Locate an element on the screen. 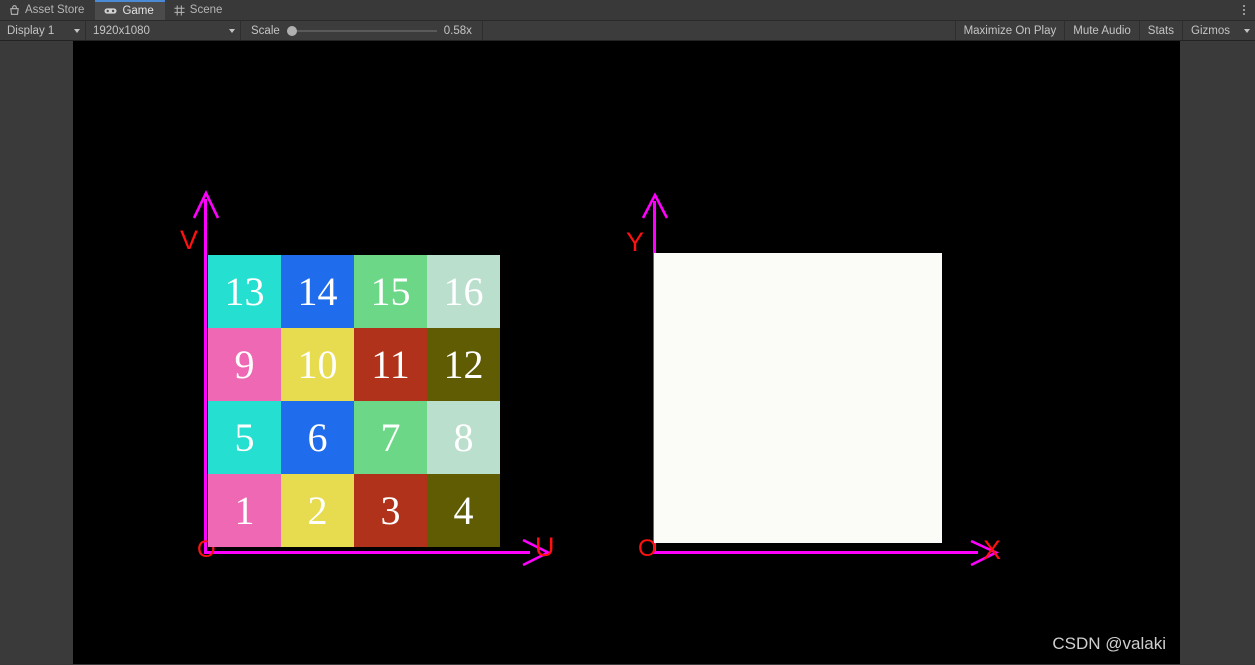 The width and height of the screenshot is (1255, 665). uv-tile: 14 is located at coordinates (317, 291).